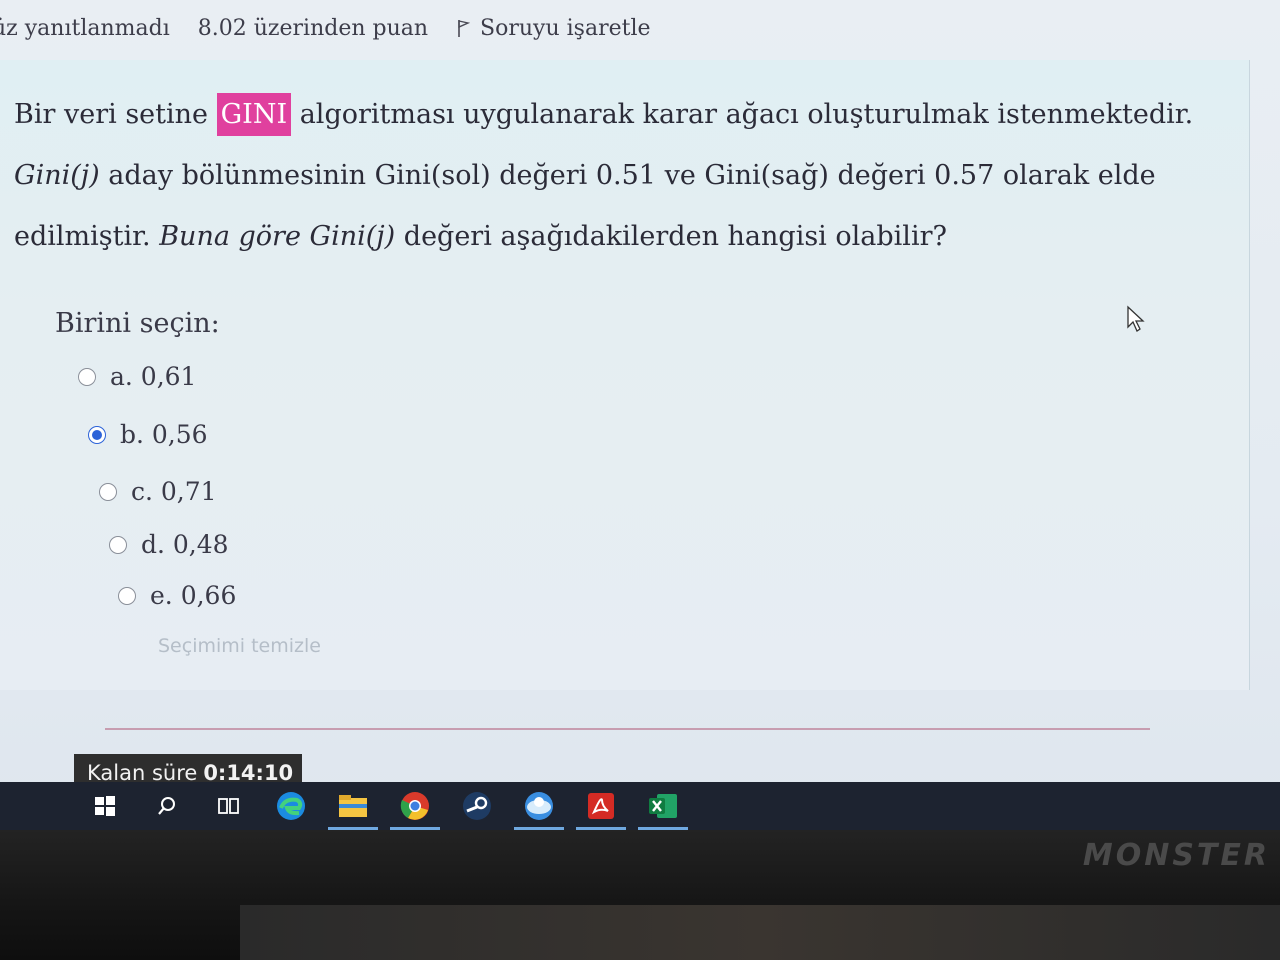 The height and width of the screenshot is (960, 1280). I want to click on windows-taskbar, so click(640, 806).